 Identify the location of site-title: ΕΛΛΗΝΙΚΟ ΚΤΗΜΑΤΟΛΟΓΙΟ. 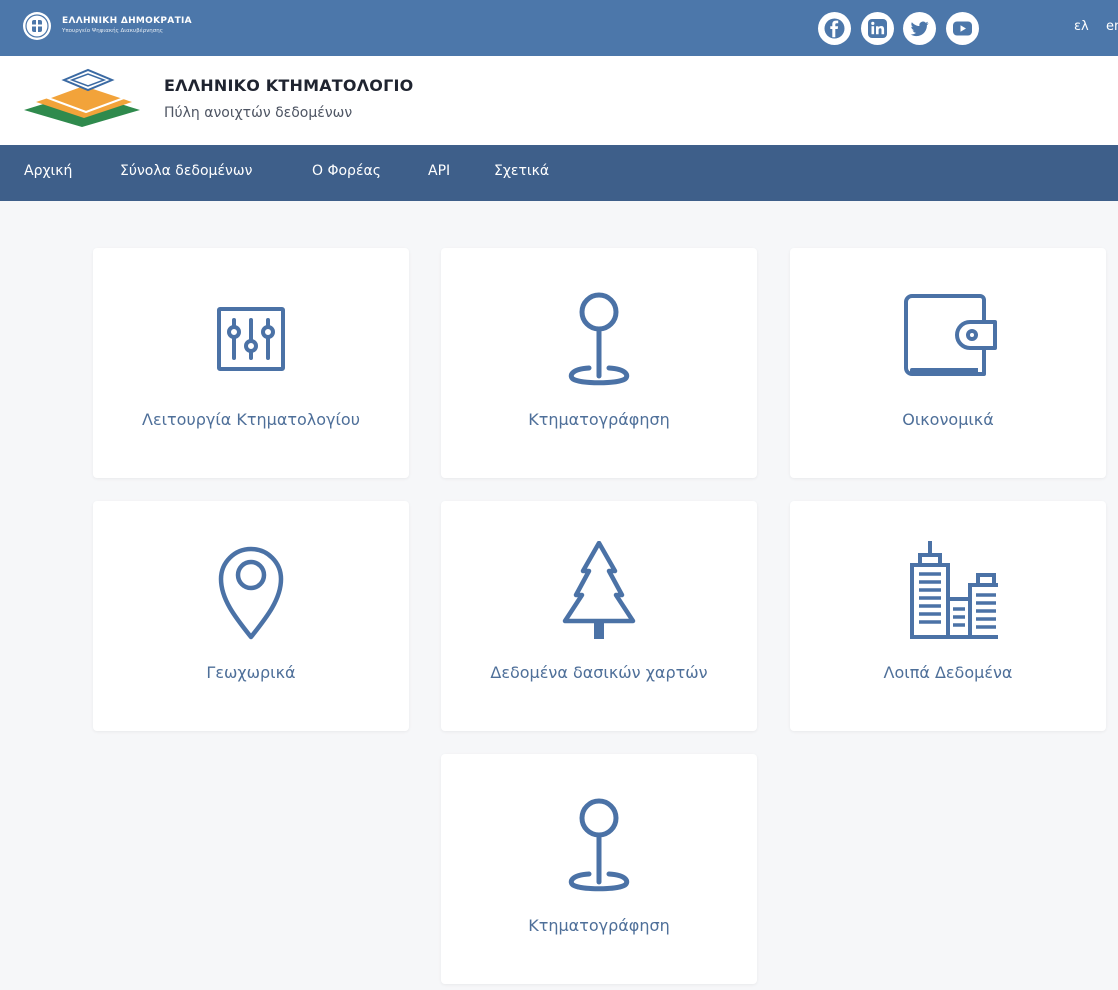
(289, 85).